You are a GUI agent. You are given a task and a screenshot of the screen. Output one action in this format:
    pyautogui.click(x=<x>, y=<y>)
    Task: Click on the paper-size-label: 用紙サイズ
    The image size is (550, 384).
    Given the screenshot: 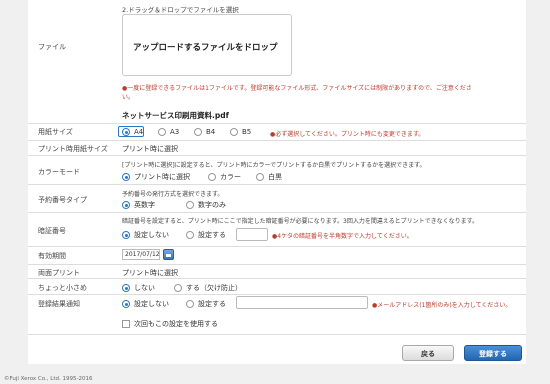 What is the action you would take?
    pyautogui.click(x=55, y=132)
    